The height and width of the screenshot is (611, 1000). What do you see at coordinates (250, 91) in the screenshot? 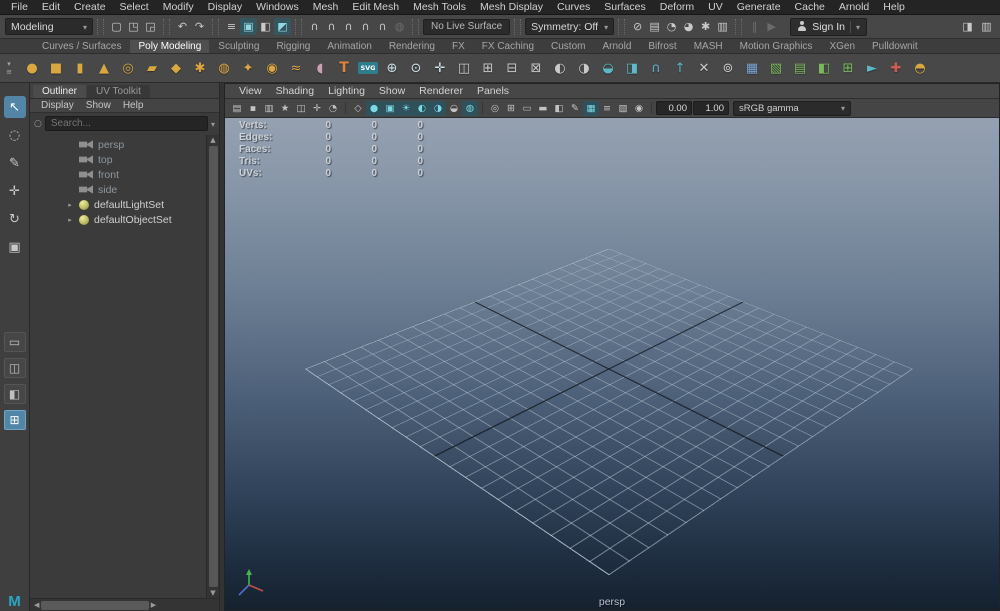
I see `viewport-menu-item: View` at bounding box center [250, 91].